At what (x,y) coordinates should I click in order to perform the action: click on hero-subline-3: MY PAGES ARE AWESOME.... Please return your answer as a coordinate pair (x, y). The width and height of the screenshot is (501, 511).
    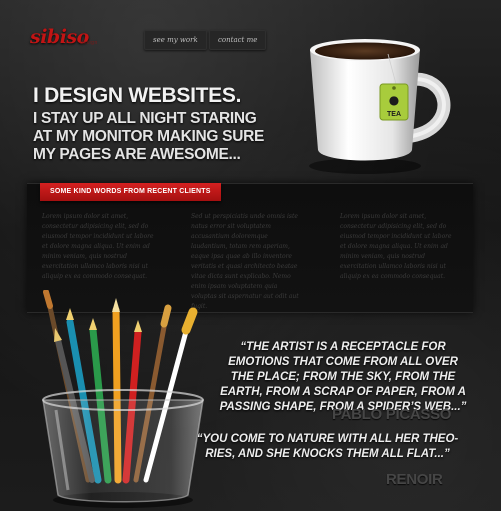
    Looking at the image, I should click on (137, 154).